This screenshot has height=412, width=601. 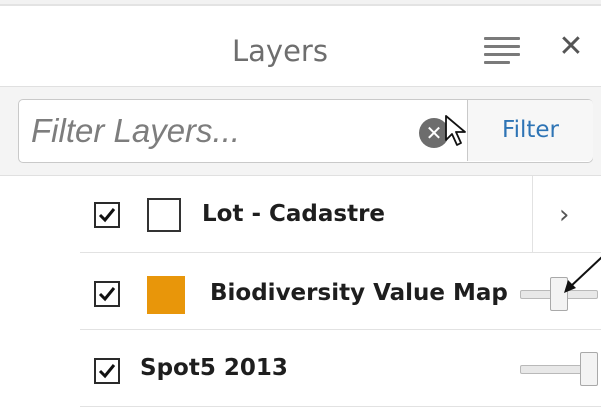 I want to click on panel-title: Layers, so click(x=280, y=51).